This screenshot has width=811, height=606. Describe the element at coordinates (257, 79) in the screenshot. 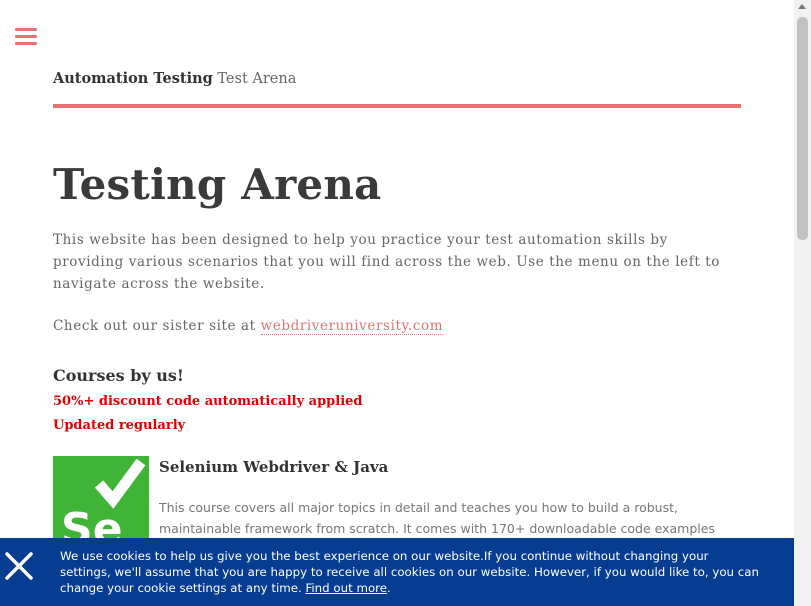

I see `site-tagline: Test Arena` at that location.